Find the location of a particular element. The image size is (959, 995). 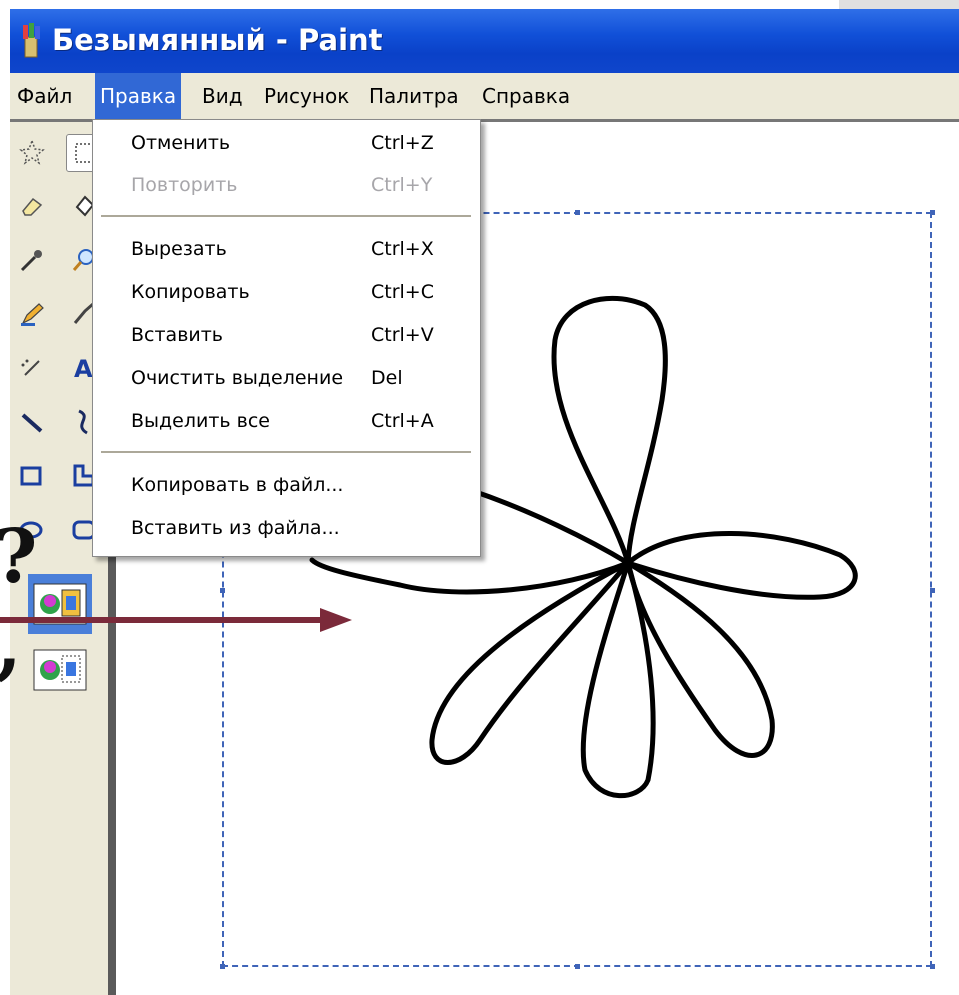

picker-icon is located at coordinates (32, 260).